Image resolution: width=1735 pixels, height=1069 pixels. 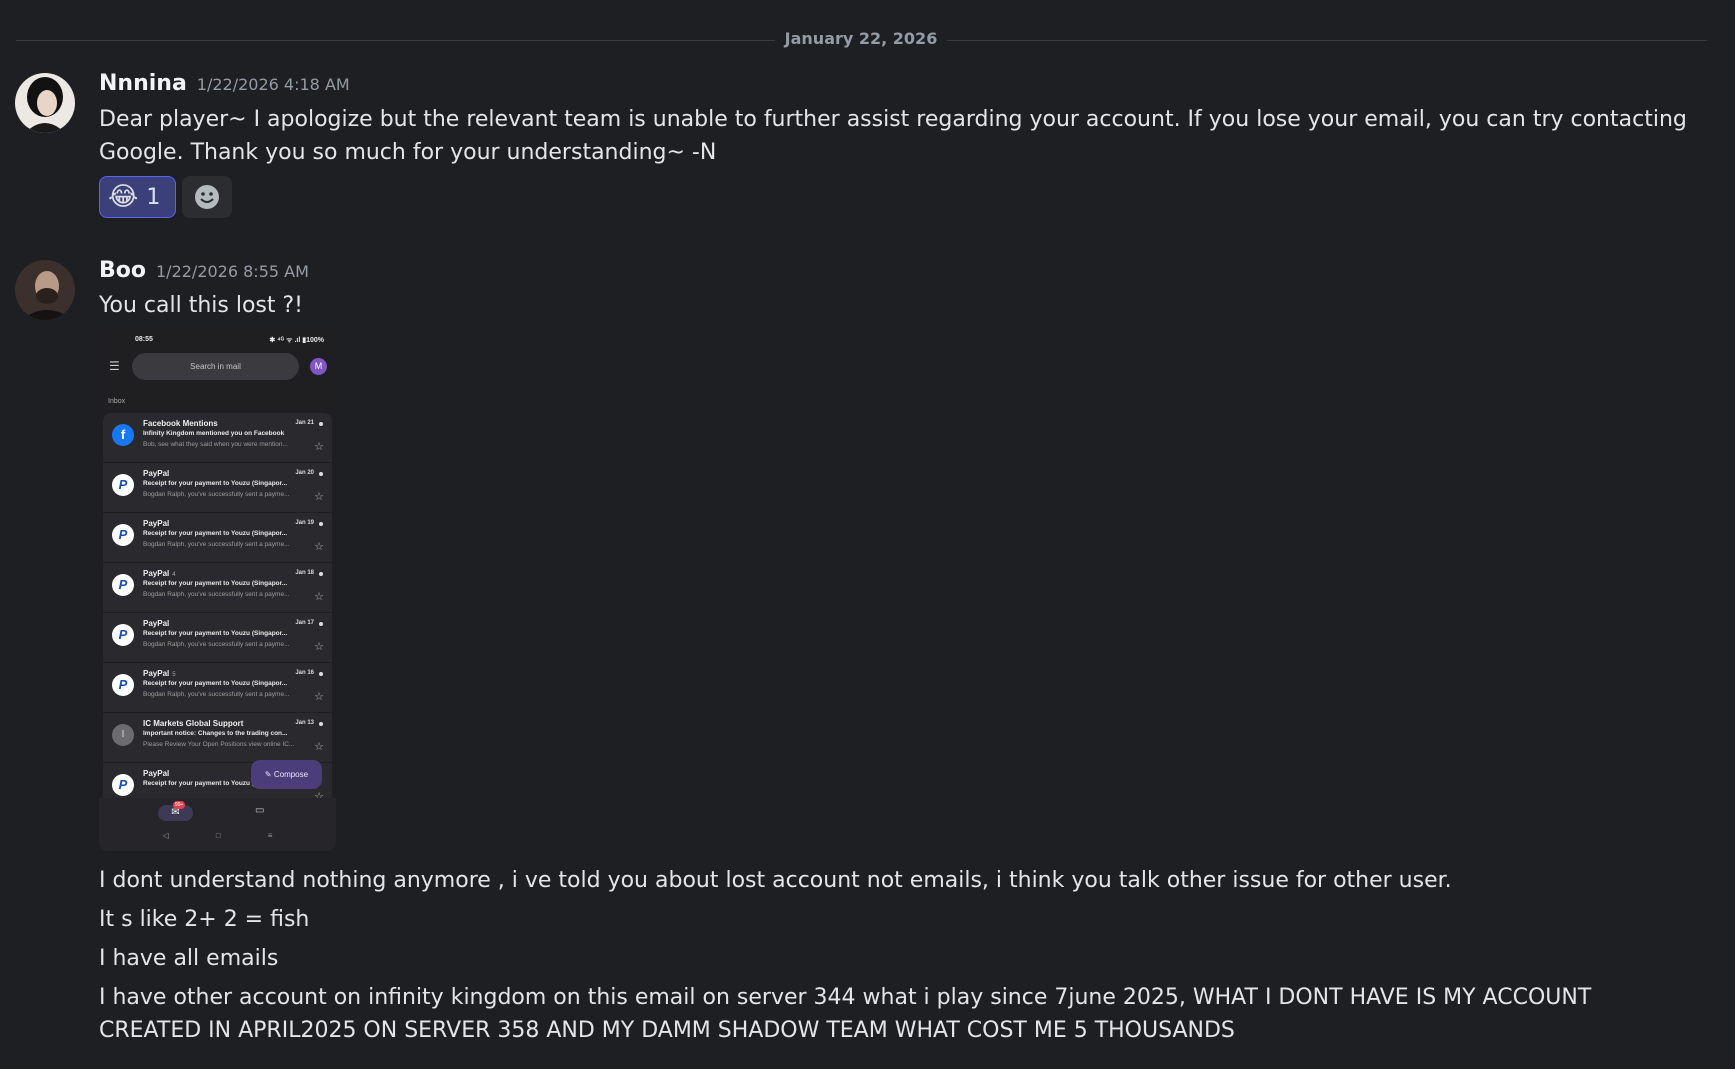 What do you see at coordinates (318, 366) in the screenshot?
I see `account-avatar: M` at bounding box center [318, 366].